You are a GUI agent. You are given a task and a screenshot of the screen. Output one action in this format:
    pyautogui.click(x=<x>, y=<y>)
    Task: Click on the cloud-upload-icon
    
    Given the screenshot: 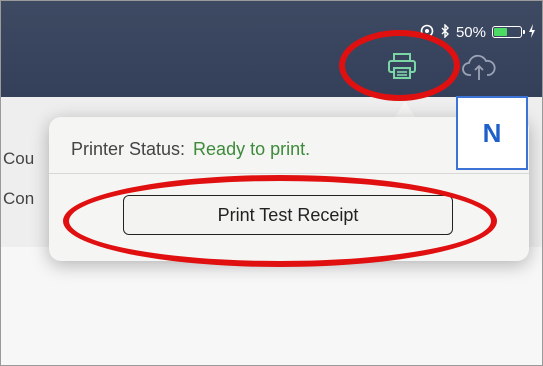 What is the action you would take?
    pyautogui.click(x=479, y=69)
    